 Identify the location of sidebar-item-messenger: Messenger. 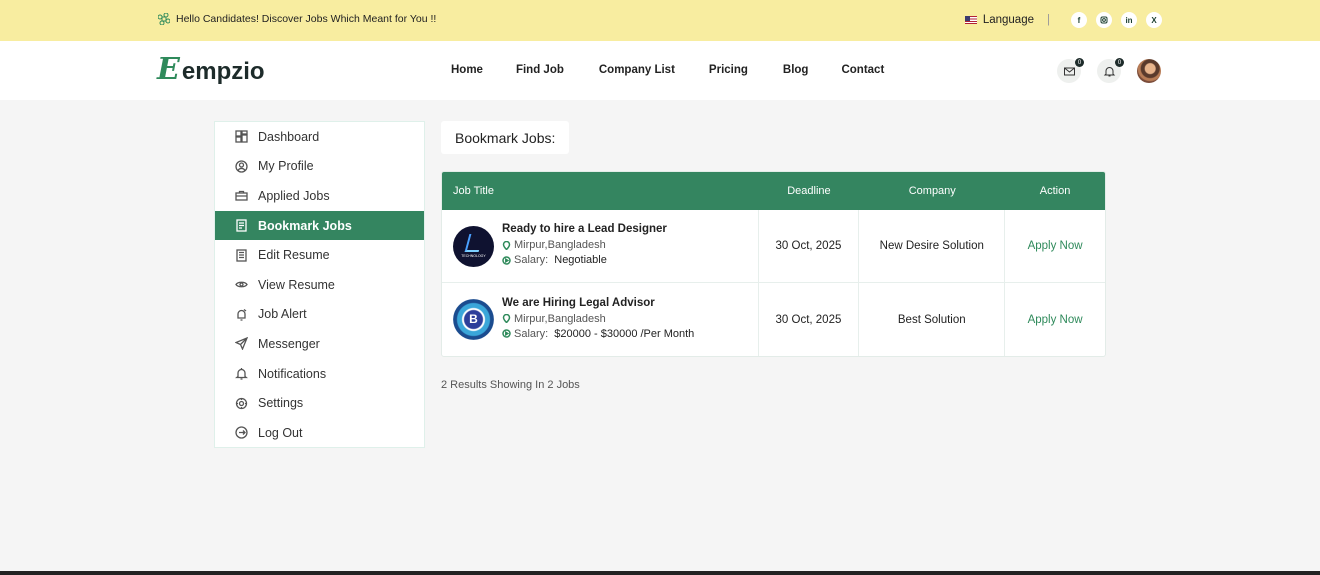
(319, 344).